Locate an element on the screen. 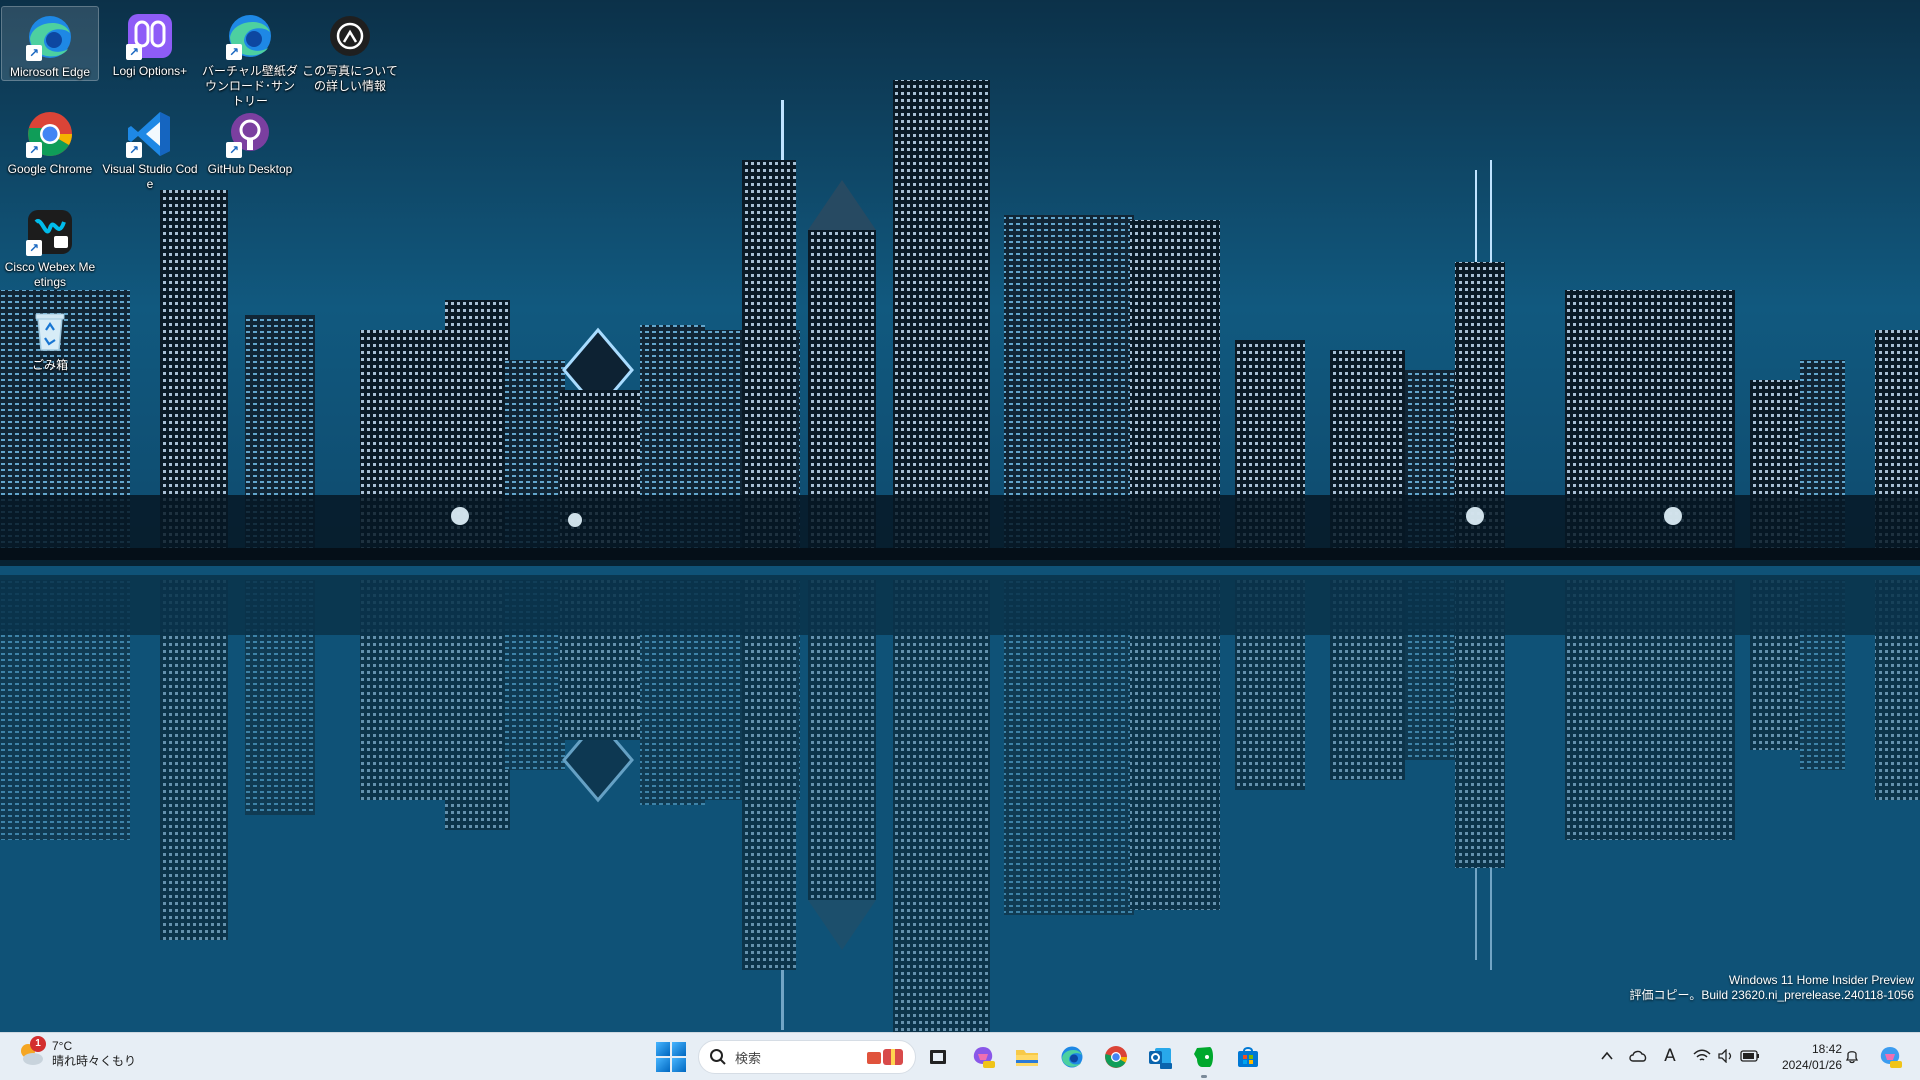 The height and width of the screenshot is (1080, 1920). ime-mode-label: A is located at coordinates (1670, 1056).